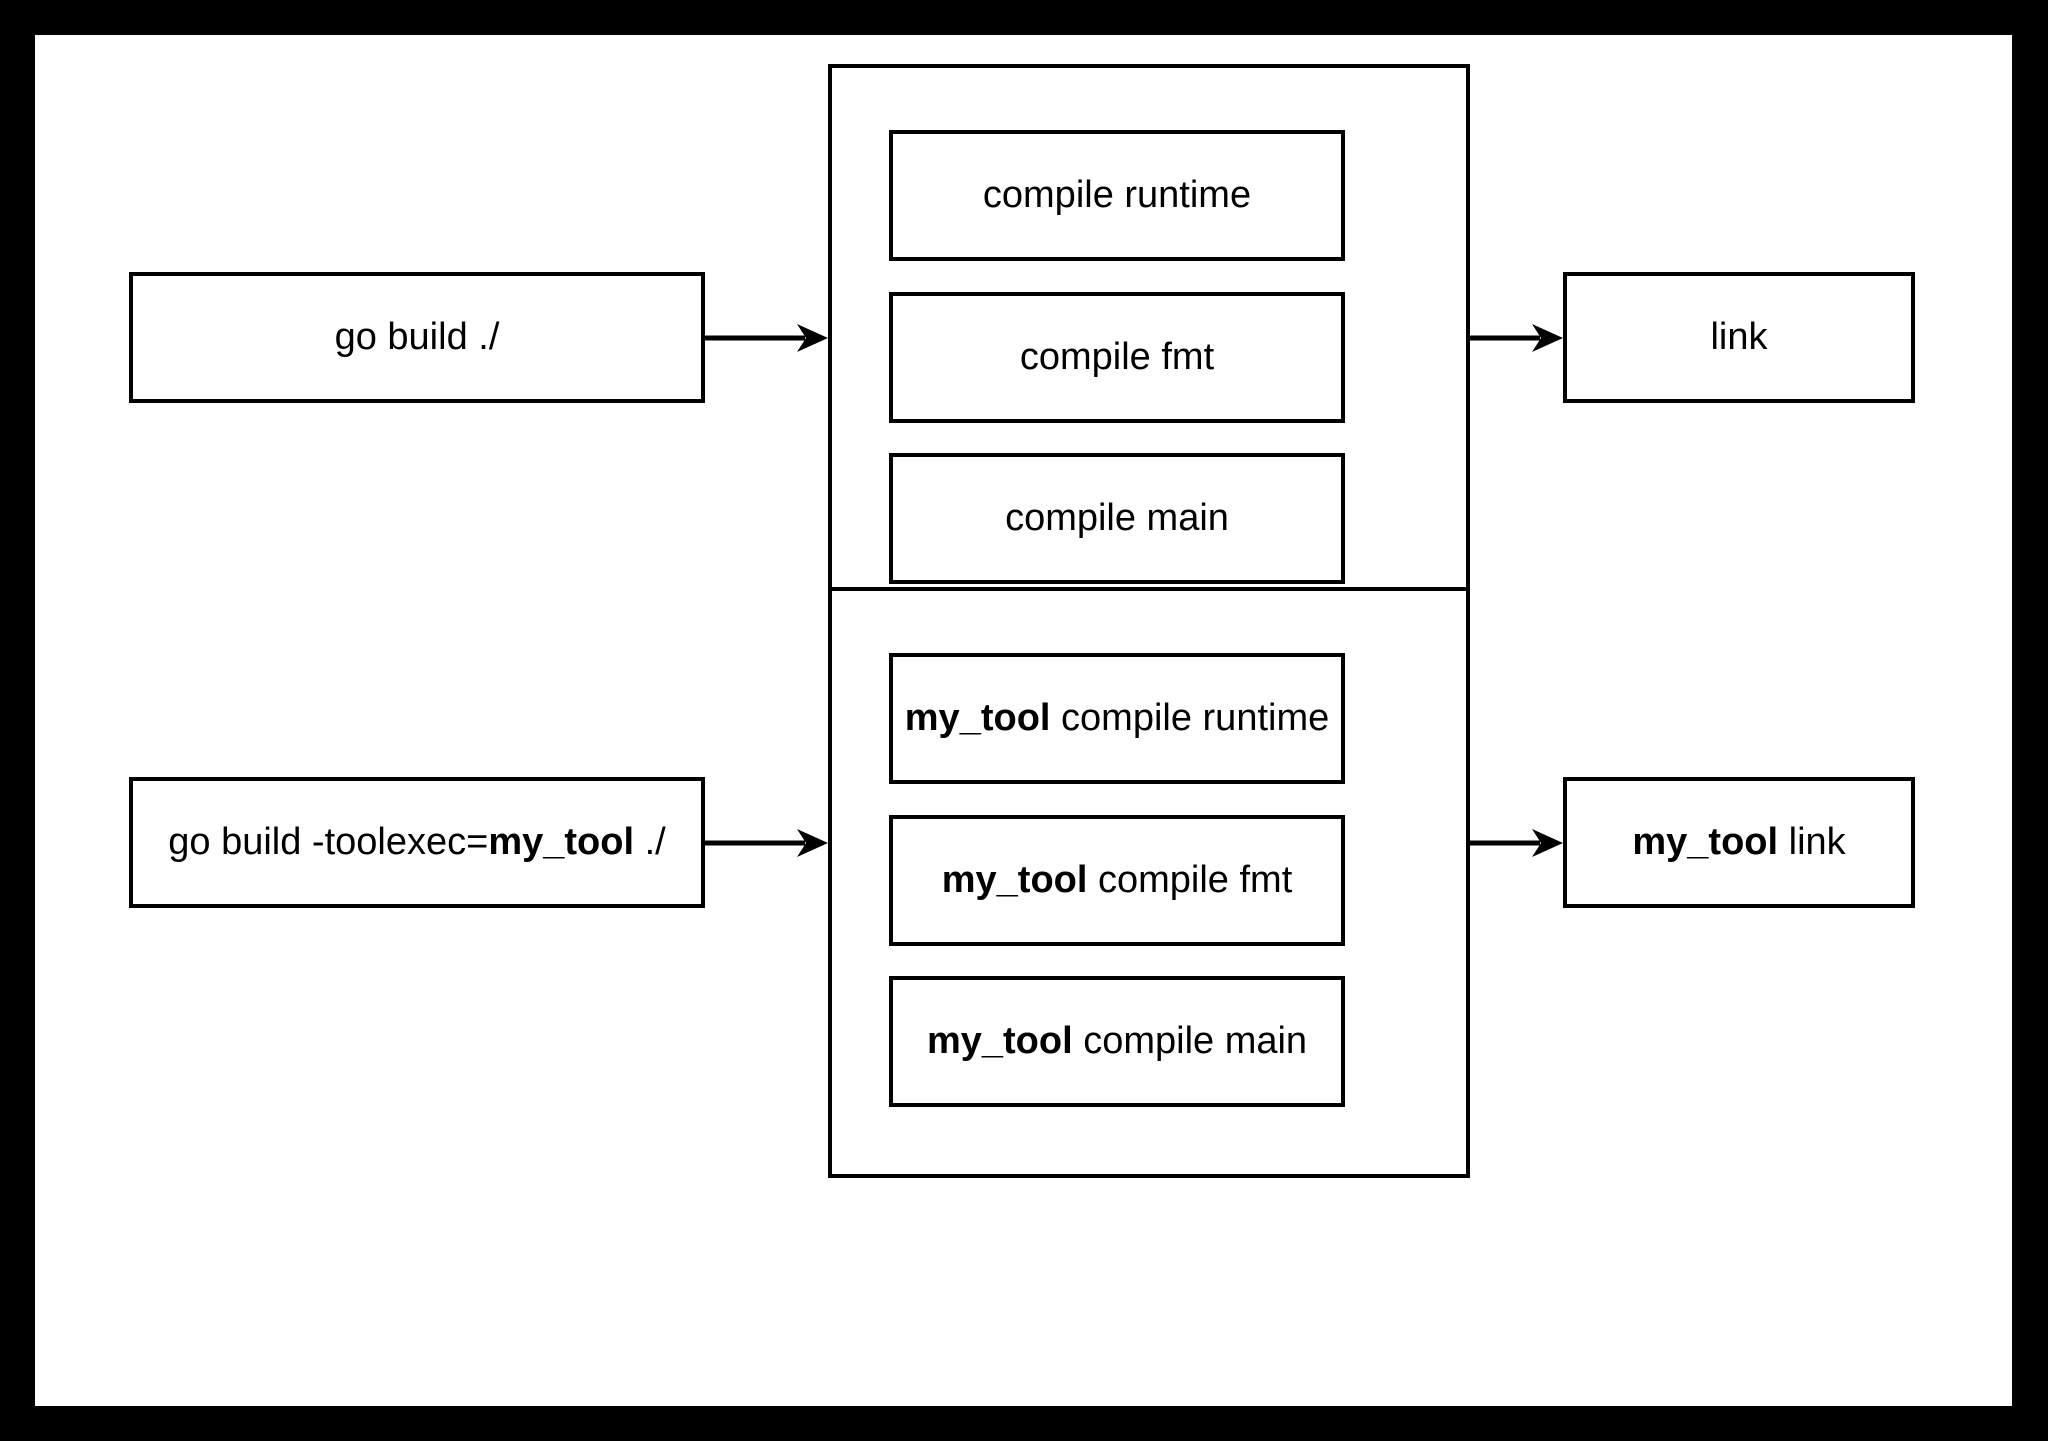 Image resolution: width=2048 pixels, height=1441 pixels. I want to click on output-box-my-tool-link-label: link, so click(1812, 841).